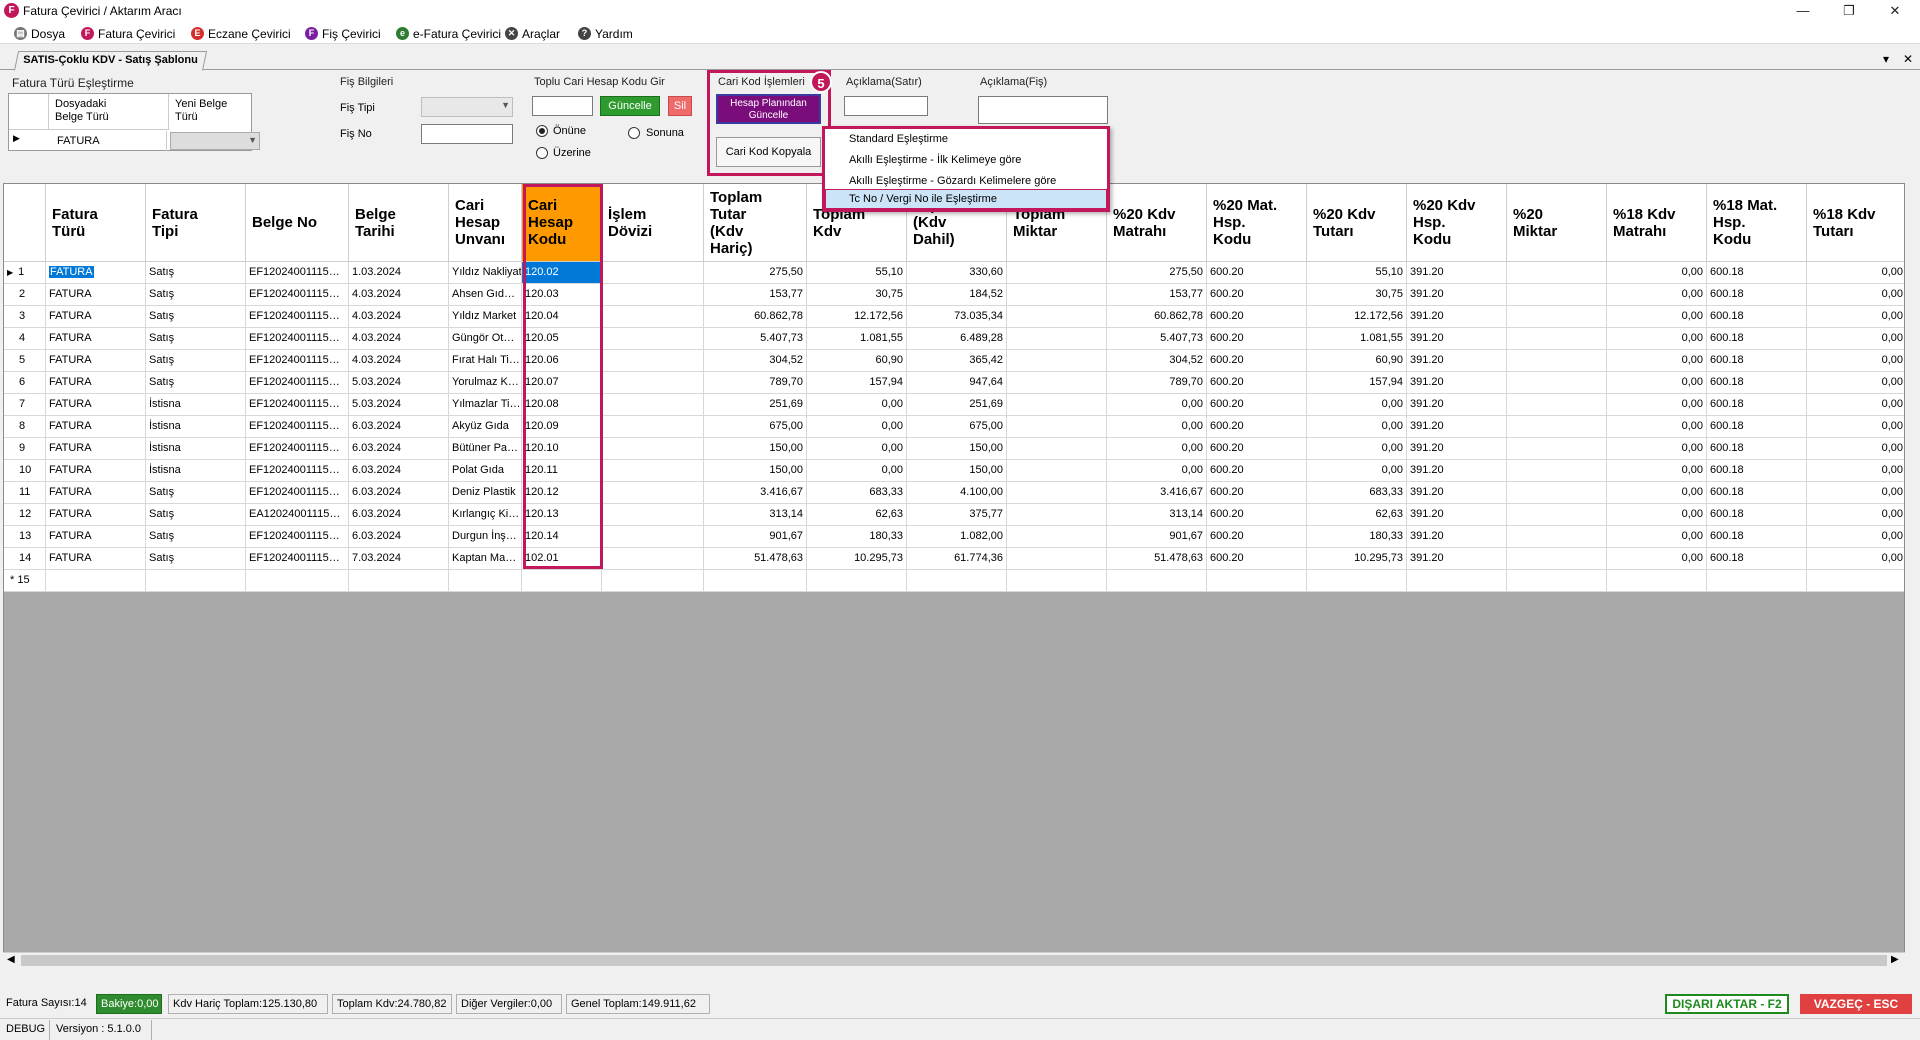 This screenshot has width=1920, height=1040. I want to click on cari-kod-kopyala-button: Cari Kod Kopyala, so click(768, 152).